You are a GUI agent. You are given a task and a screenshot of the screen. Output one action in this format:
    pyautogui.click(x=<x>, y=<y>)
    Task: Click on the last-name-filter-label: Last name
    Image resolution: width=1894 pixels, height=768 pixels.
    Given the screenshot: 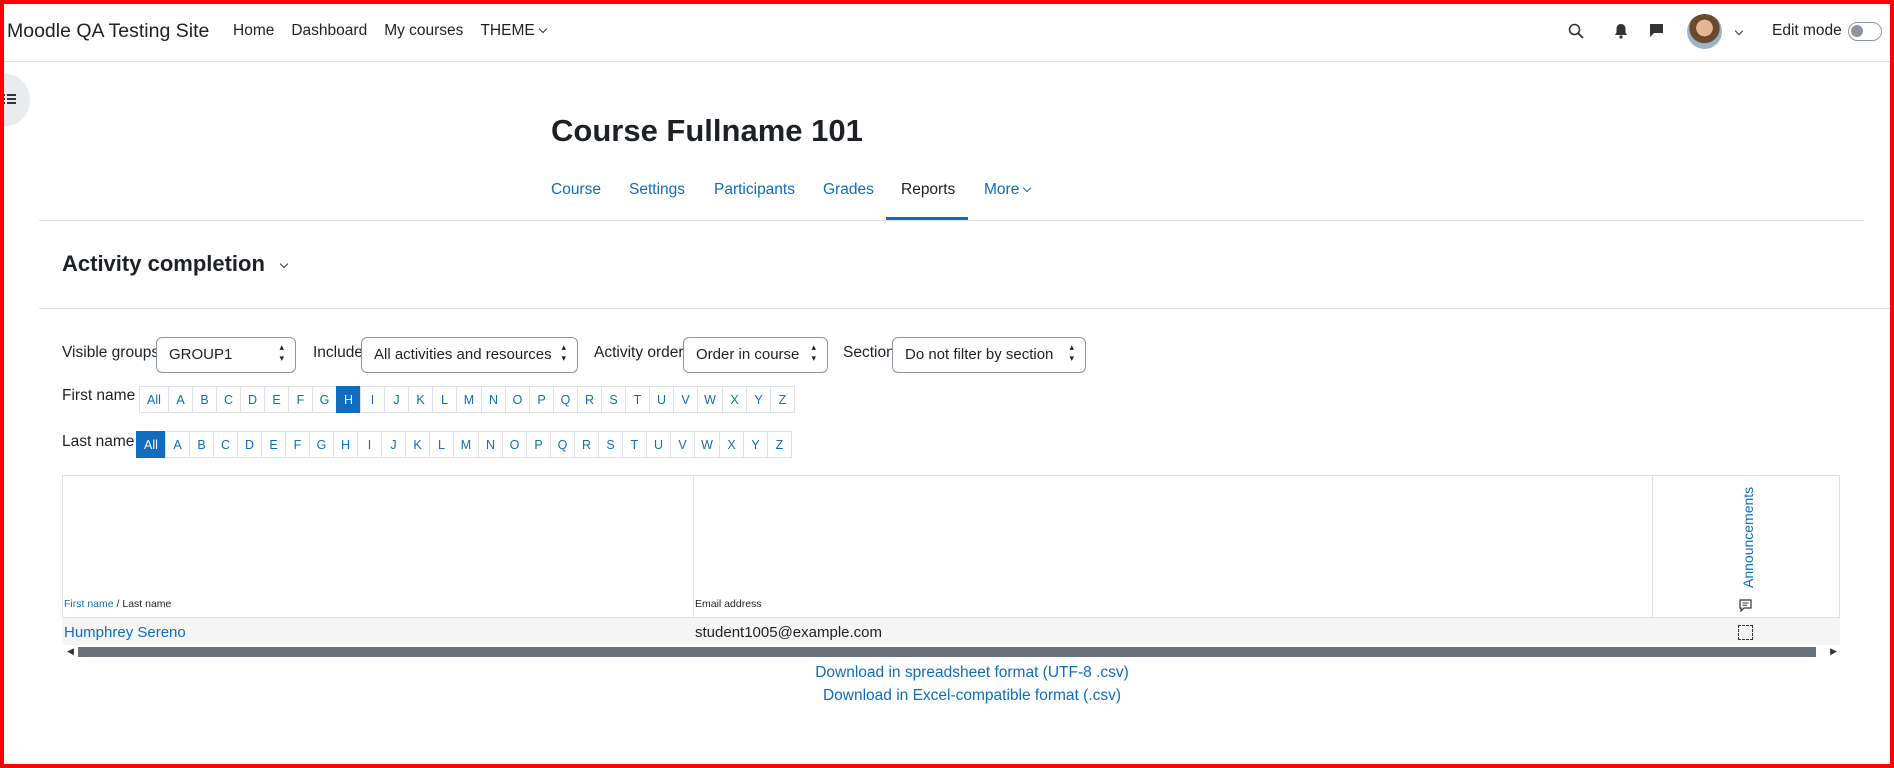 What is the action you would take?
    pyautogui.click(x=98, y=441)
    